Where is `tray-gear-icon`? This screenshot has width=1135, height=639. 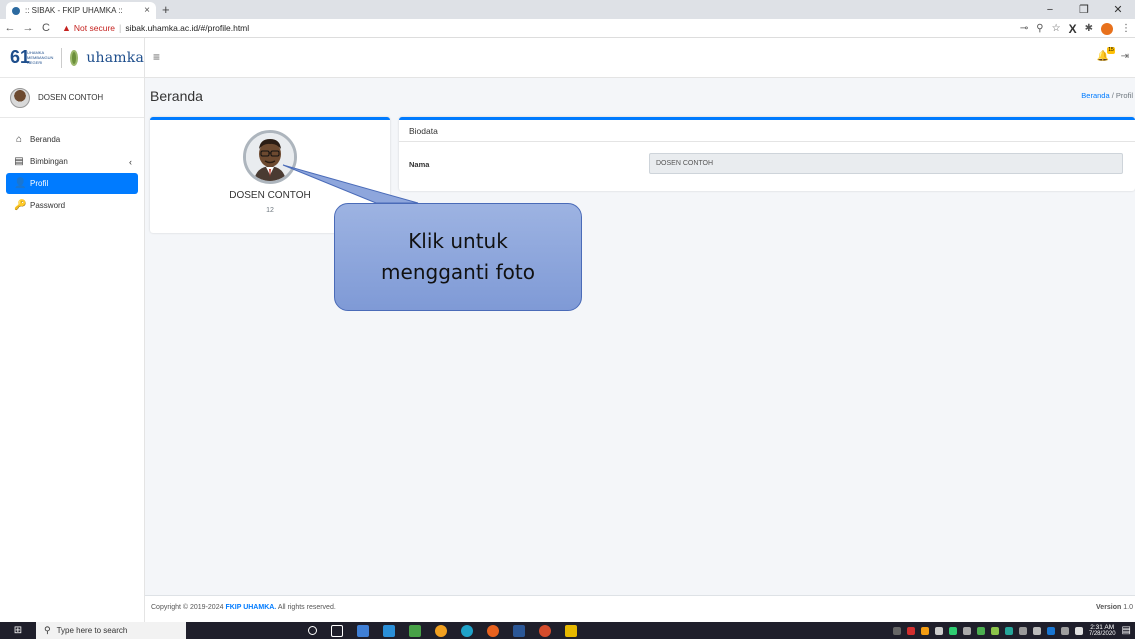
tray-gear-icon is located at coordinates (938, 630).